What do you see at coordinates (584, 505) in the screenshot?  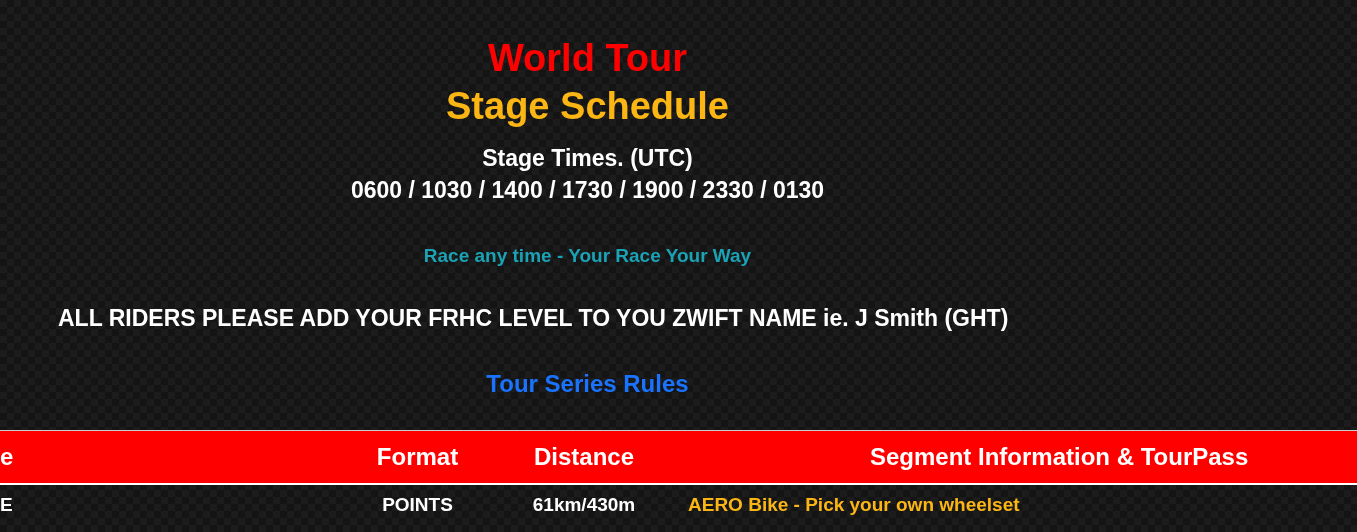 I see `table-cell-text: 61km/430m` at bounding box center [584, 505].